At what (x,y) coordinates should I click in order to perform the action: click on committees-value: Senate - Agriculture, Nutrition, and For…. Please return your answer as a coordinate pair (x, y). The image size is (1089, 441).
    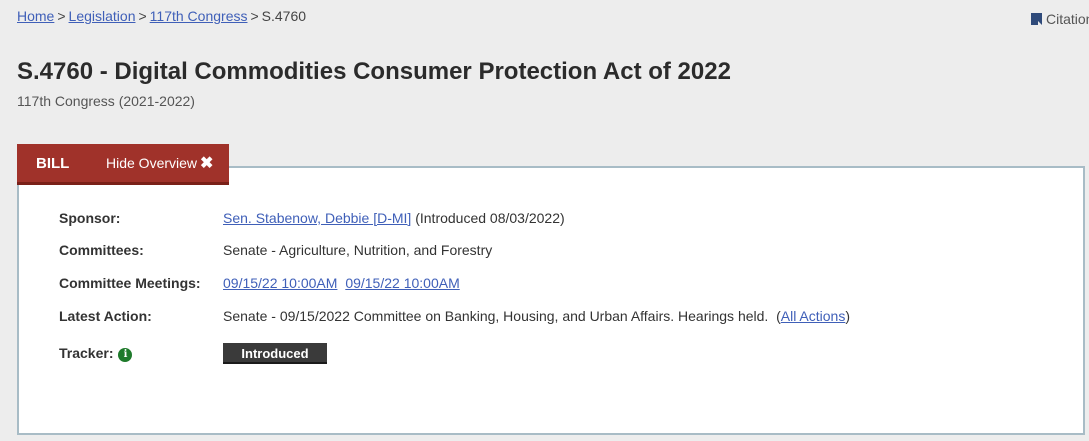
    Looking at the image, I should click on (358, 250).